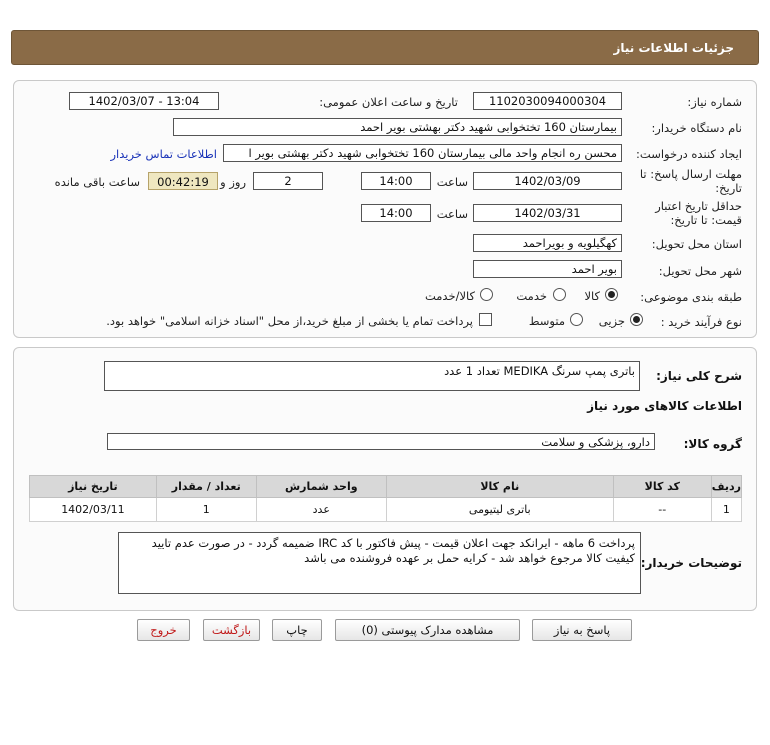 This screenshot has height=745, width=770. What do you see at coordinates (321, 509) in the screenshot?
I see `cell-unit: عدد` at bounding box center [321, 509].